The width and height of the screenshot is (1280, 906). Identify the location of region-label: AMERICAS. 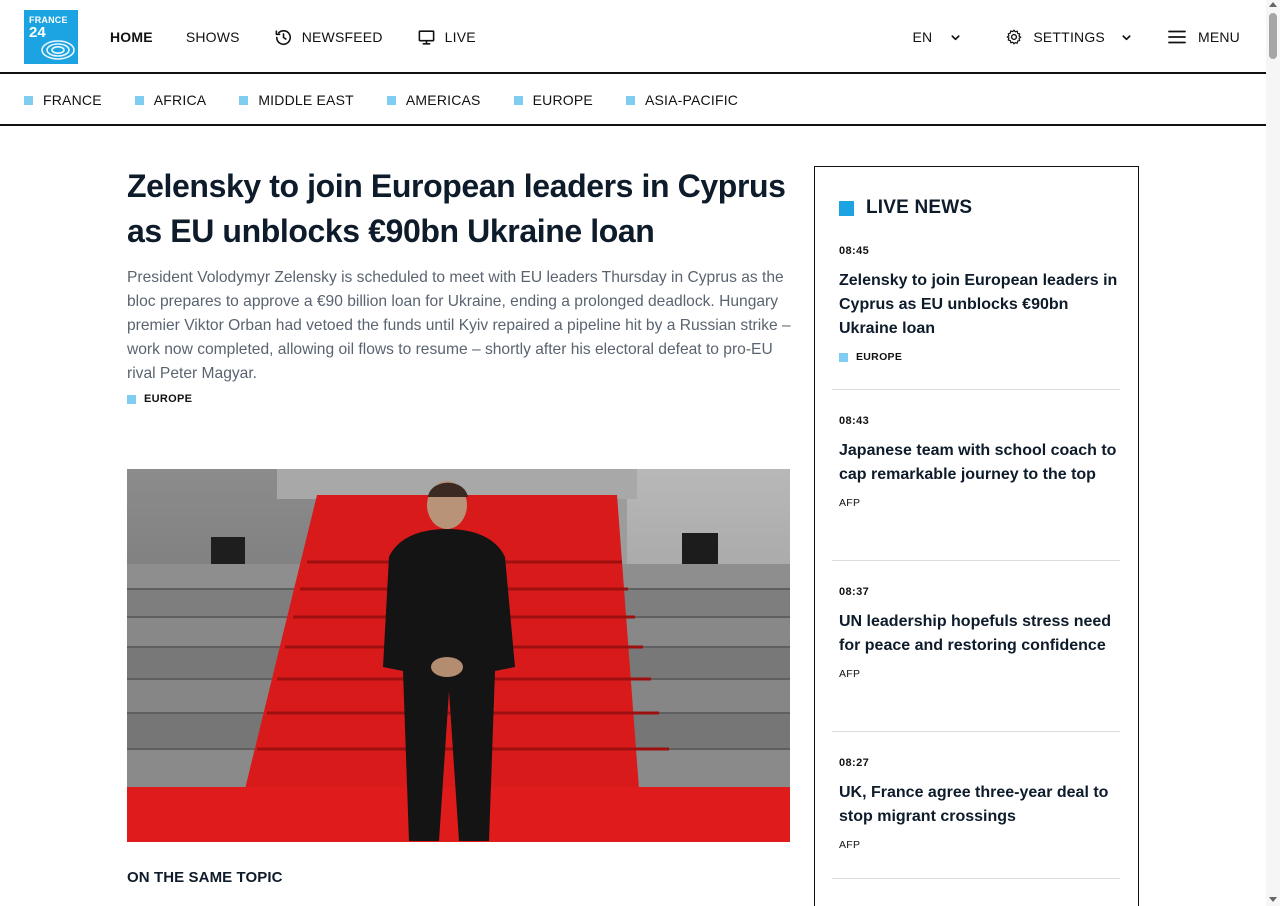
(443, 100).